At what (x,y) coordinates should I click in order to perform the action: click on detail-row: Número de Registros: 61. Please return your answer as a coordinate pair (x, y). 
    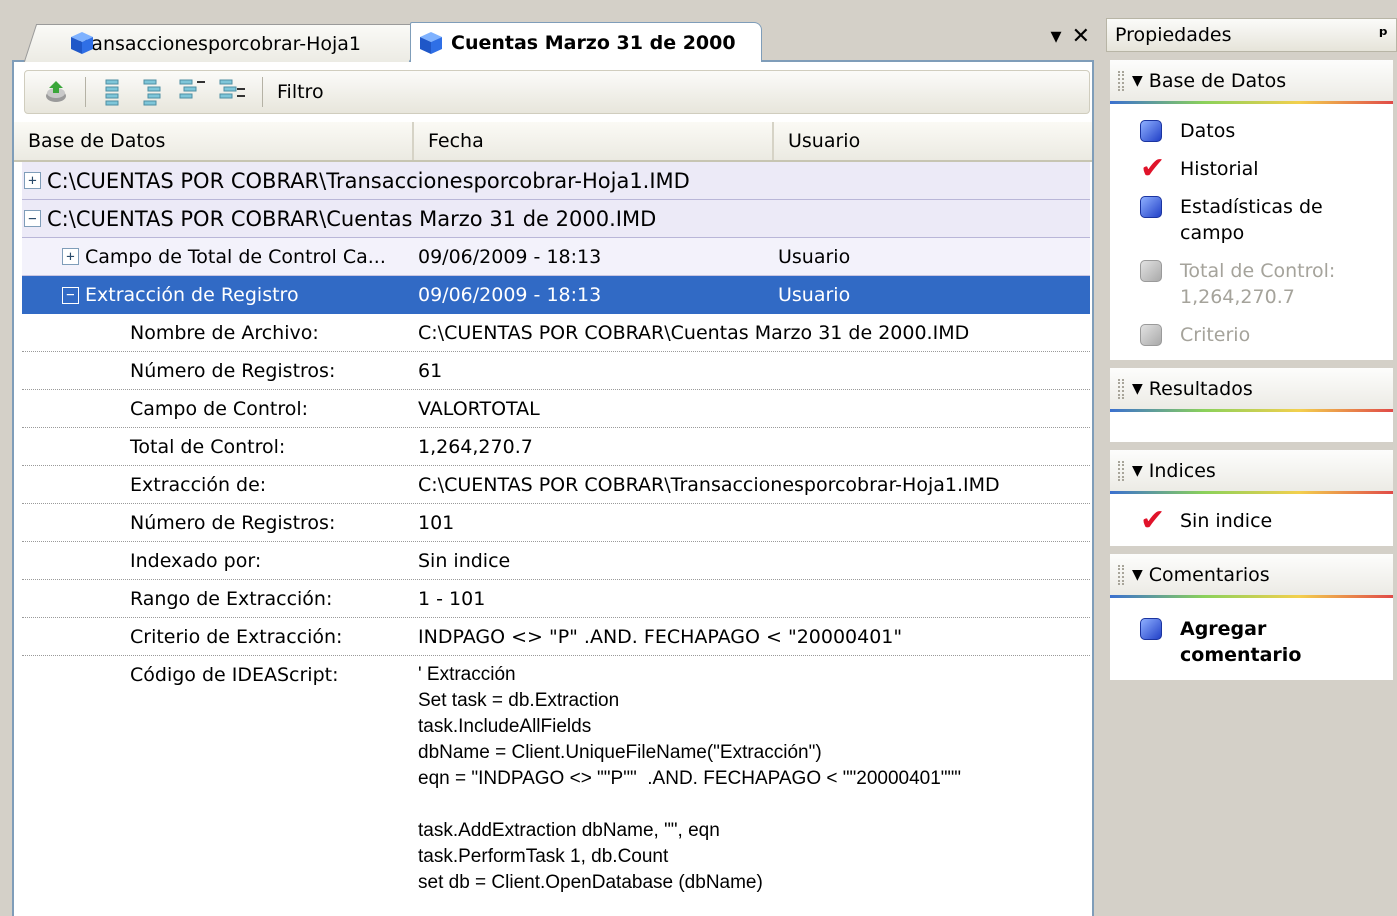
    Looking at the image, I should click on (556, 371).